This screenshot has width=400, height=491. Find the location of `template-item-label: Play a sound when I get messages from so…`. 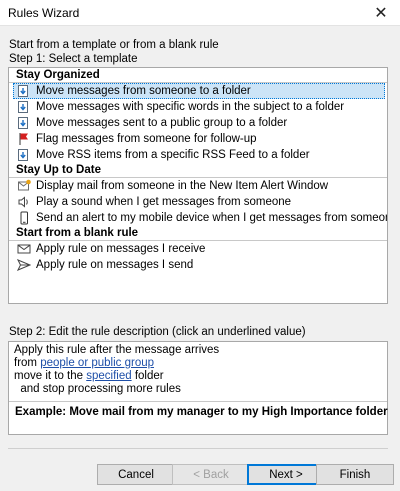

template-item-label: Play a sound when I get messages from so… is located at coordinates (164, 202).